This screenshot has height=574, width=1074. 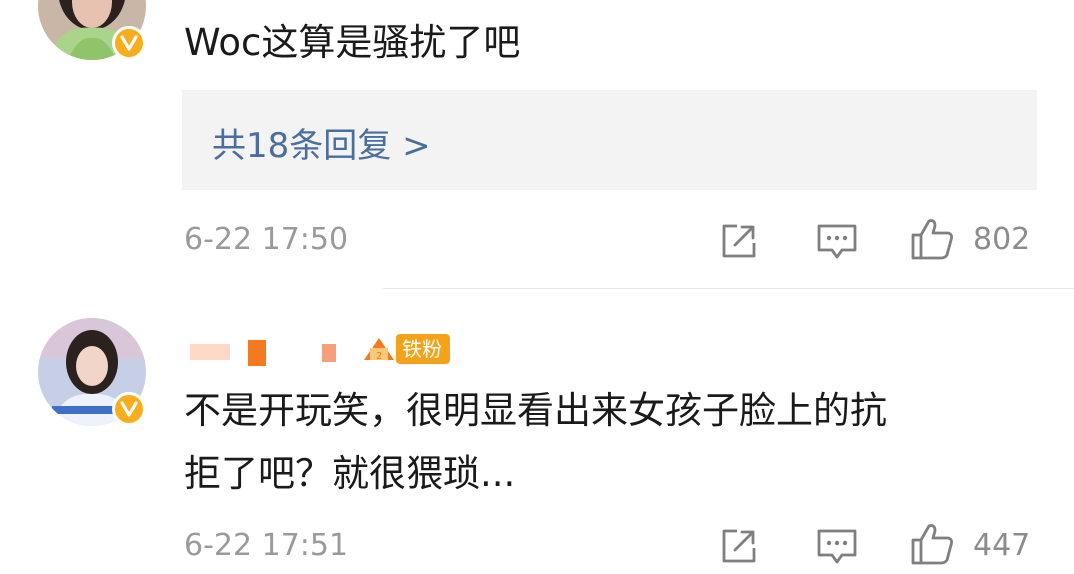 What do you see at coordinates (352, 42) in the screenshot?
I see `comment-text: Woc这算是骚扰了吧` at bounding box center [352, 42].